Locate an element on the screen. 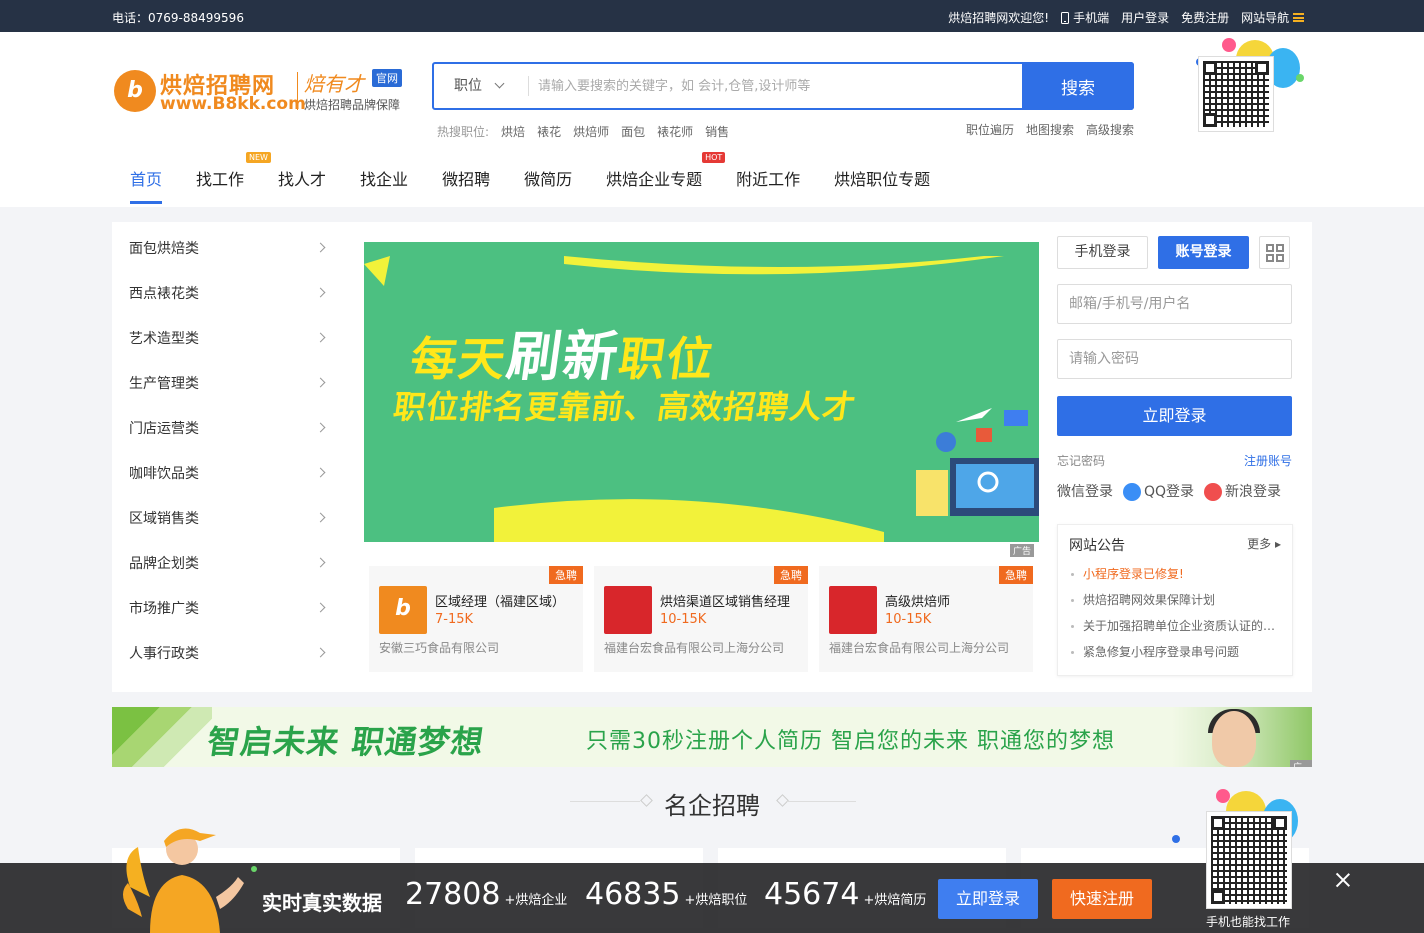 This screenshot has width=1424, height=933. register-banner: 智启未来 职通梦想 只需30秒注册个人简历 智启您的未来 职通您的梦想 广告 is located at coordinates (712, 737).